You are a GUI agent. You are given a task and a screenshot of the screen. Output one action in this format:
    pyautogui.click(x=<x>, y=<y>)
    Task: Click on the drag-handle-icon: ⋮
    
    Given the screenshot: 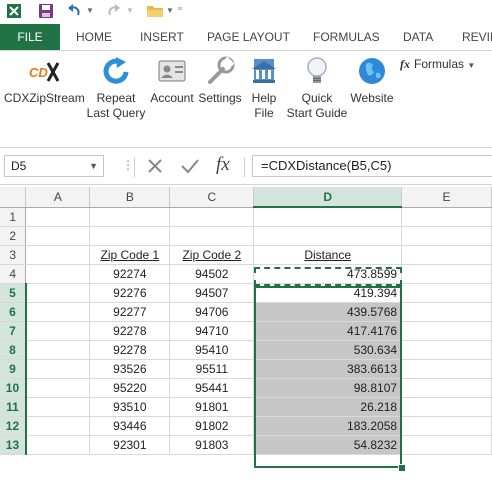 What is the action you would take?
    pyautogui.click(x=128, y=165)
    